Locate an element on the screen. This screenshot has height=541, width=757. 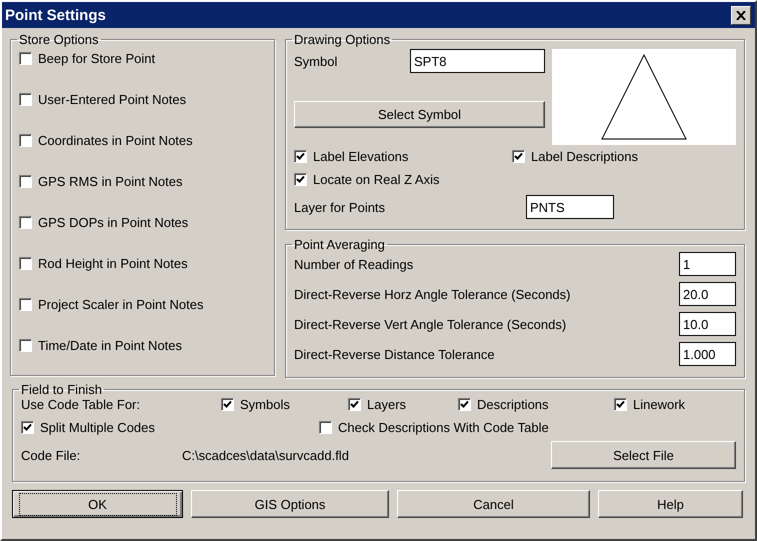
layer-field: PNTS is located at coordinates (570, 207).